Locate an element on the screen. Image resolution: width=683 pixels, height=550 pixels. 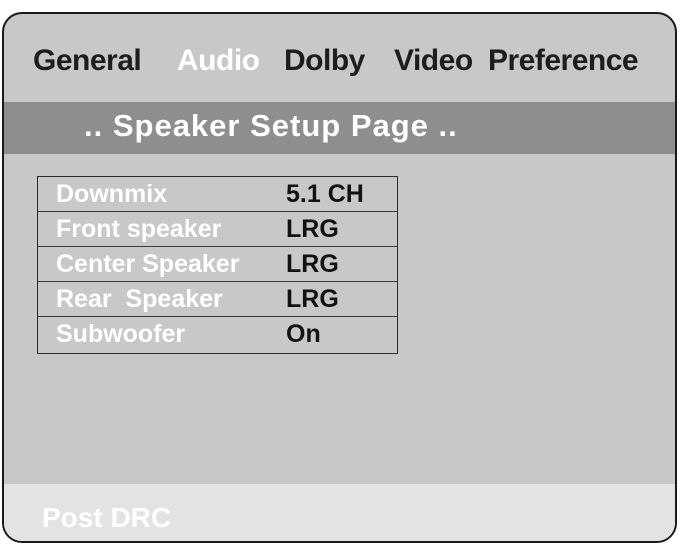
tab-audio: Audio is located at coordinates (218, 61).